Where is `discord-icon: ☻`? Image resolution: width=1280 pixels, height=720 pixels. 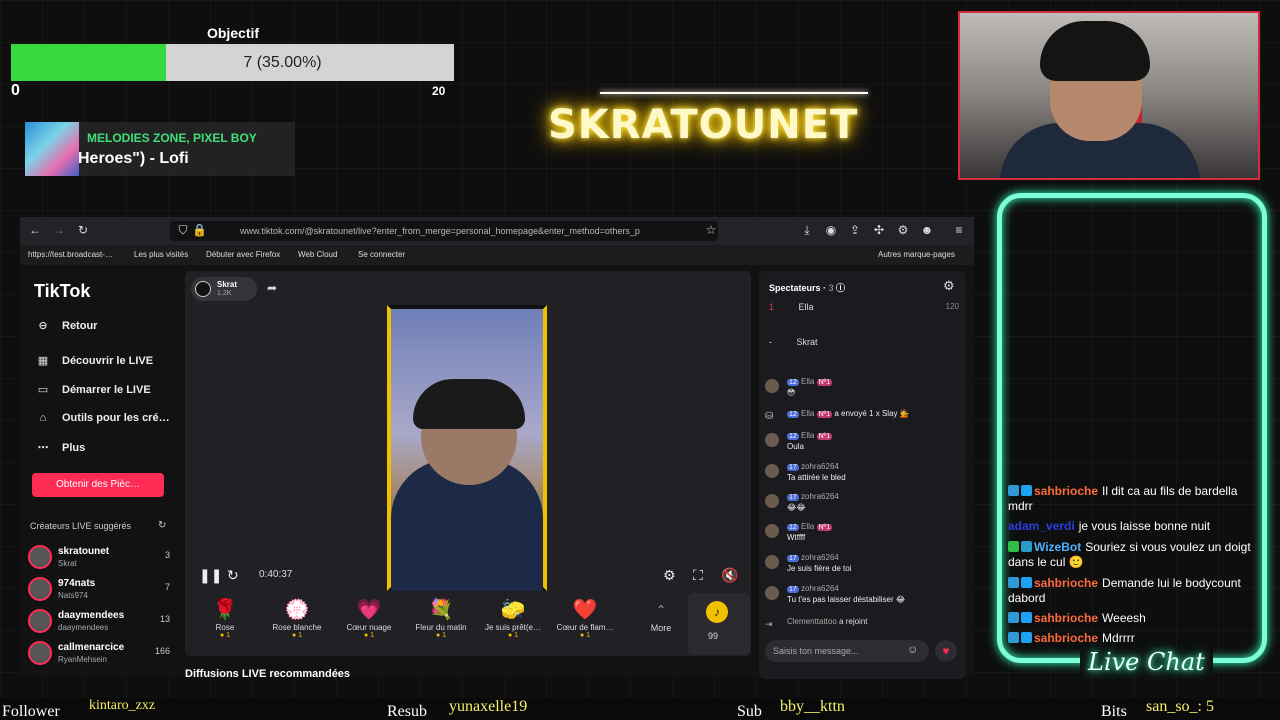
discord-icon: ☻ is located at coordinates (927, 230).